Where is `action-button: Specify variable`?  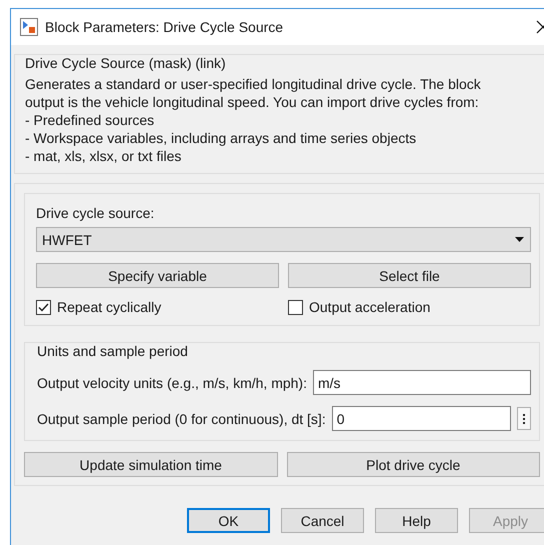 action-button: Specify variable is located at coordinates (157, 275).